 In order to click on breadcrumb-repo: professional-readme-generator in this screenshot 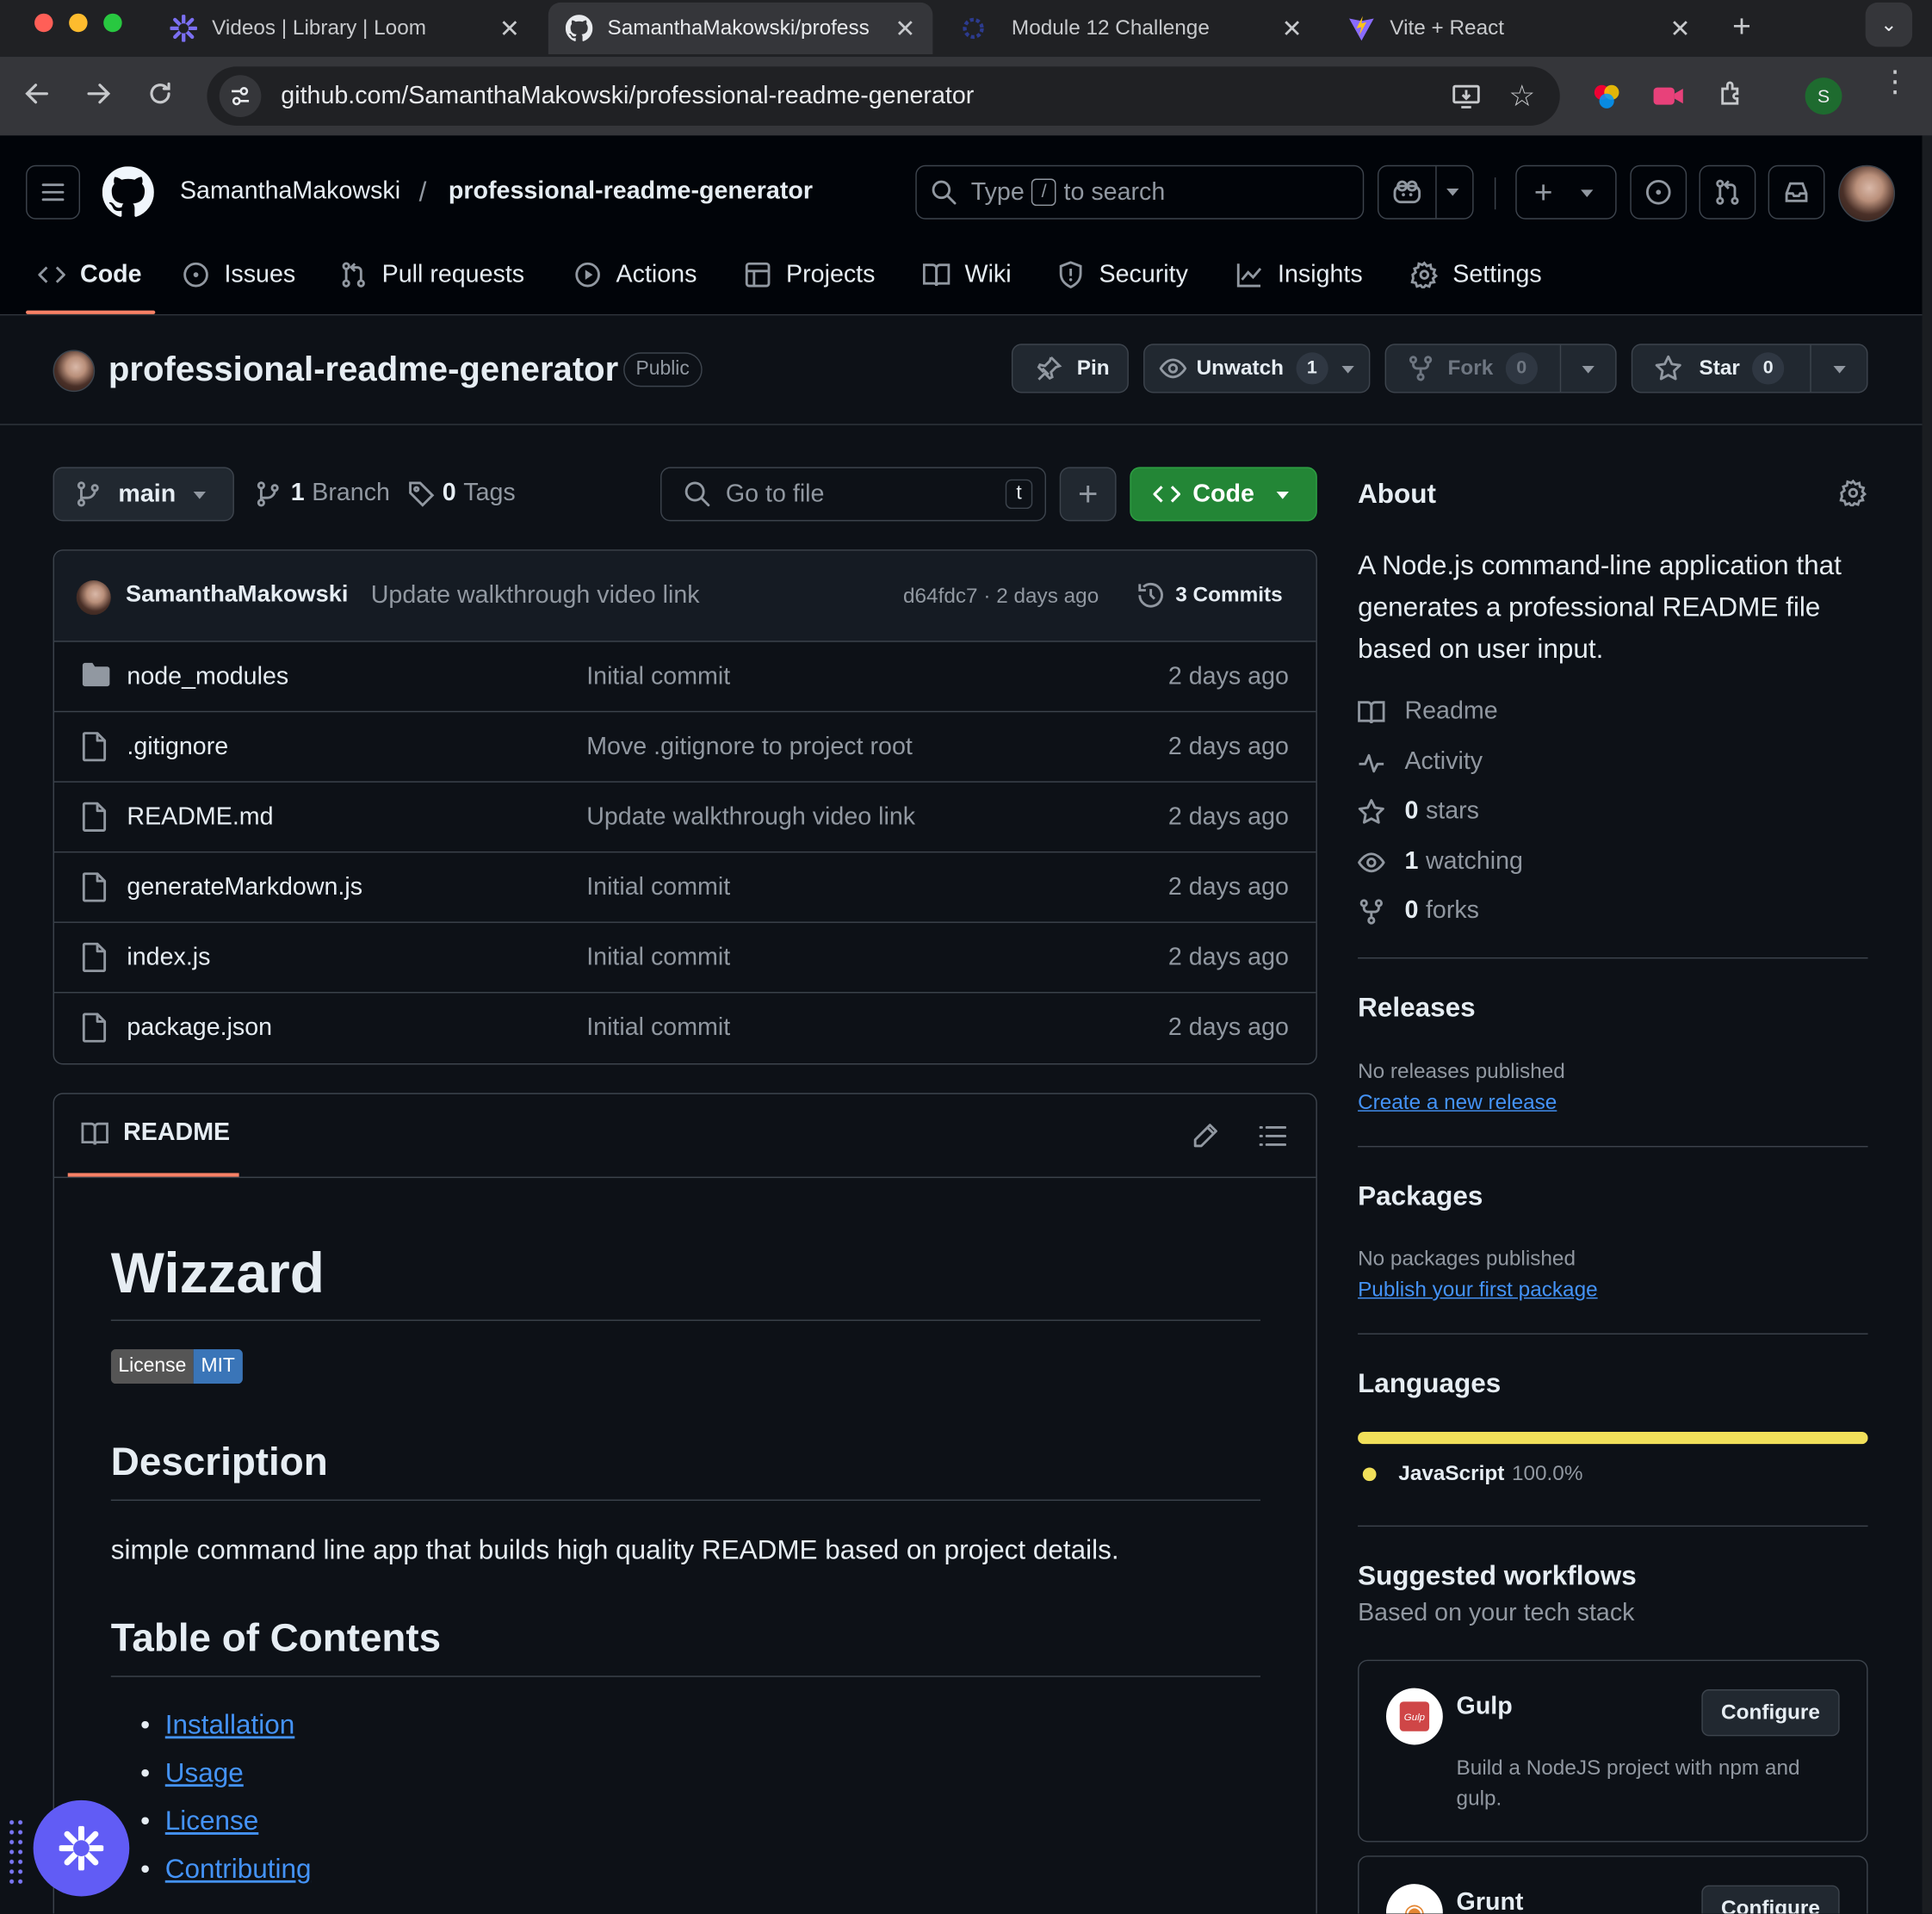, I will do `click(631, 192)`.